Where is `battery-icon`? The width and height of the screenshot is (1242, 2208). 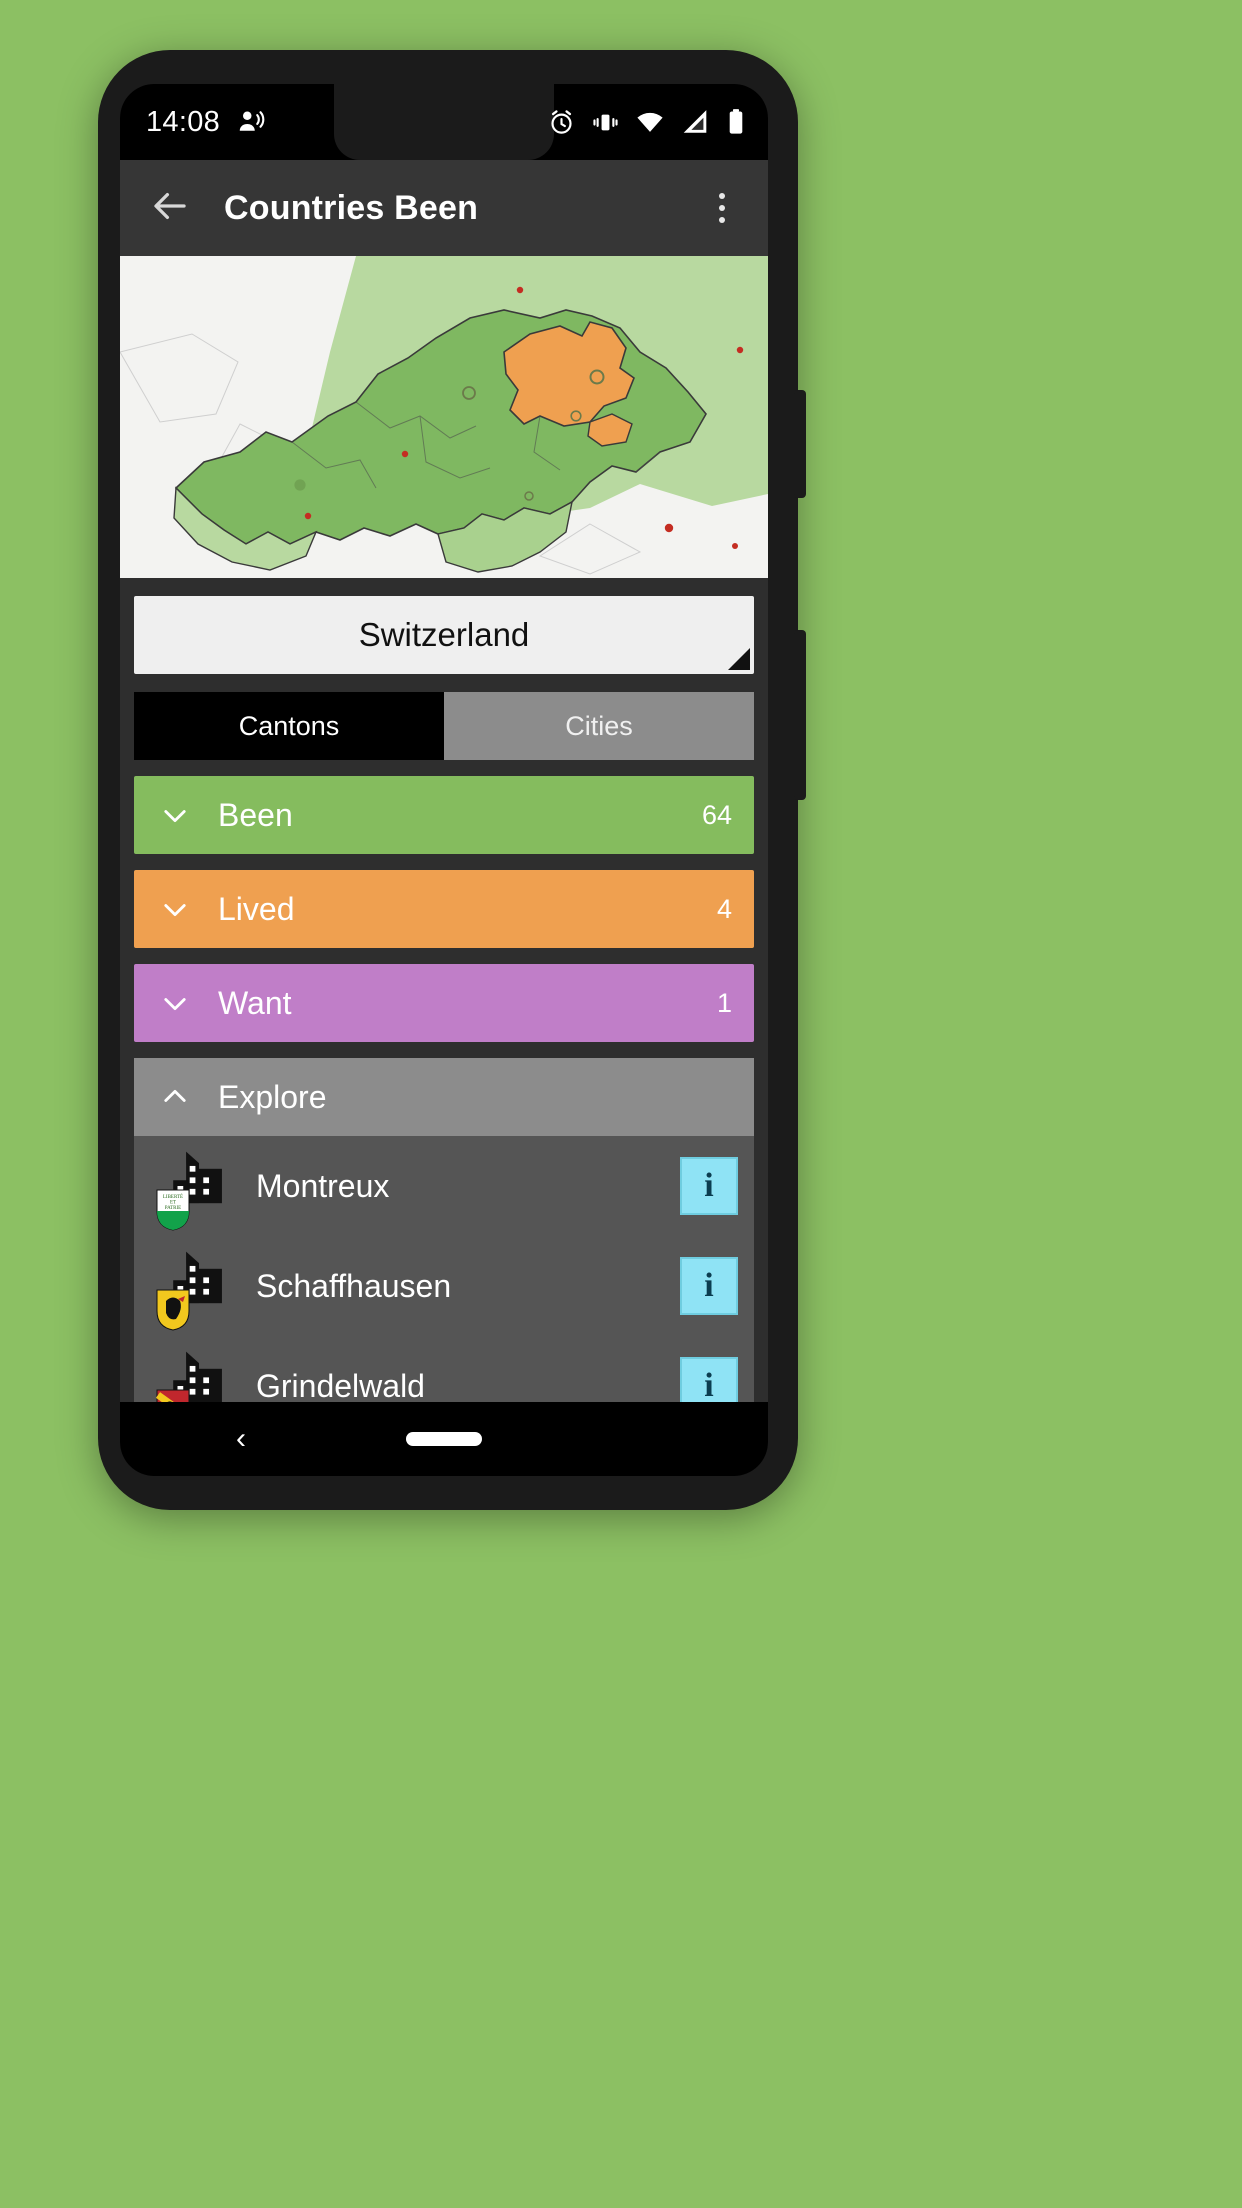 battery-icon is located at coordinates (736, 122).